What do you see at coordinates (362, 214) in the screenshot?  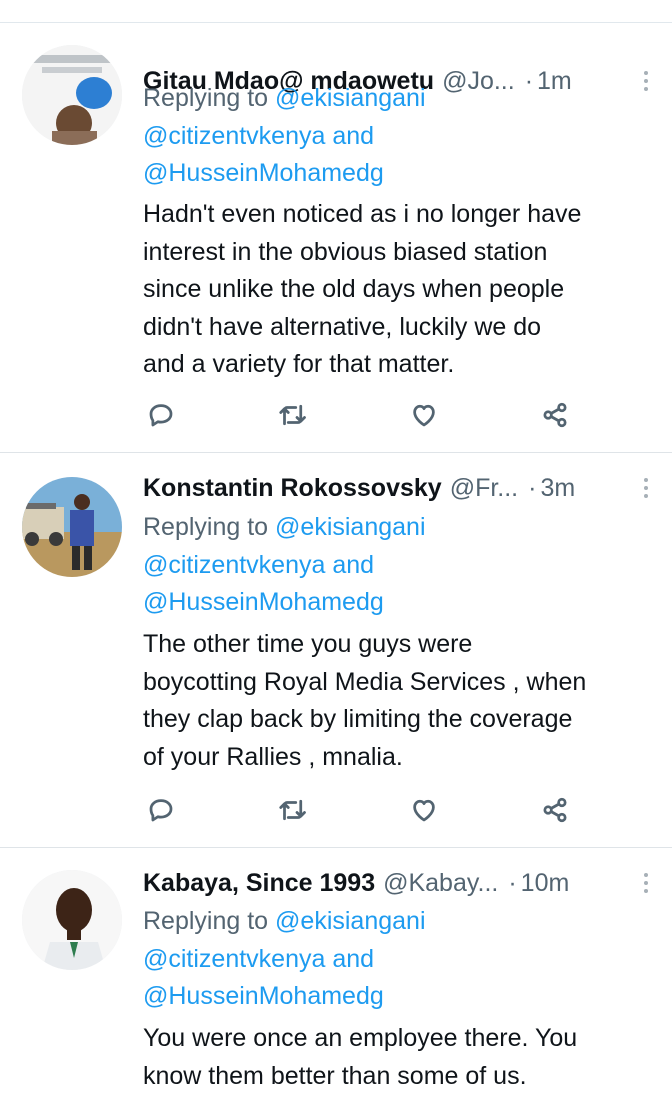 I see `tweet-text-line: Hadn't even noticed as i no longer have` at bounding box center [362, 214].